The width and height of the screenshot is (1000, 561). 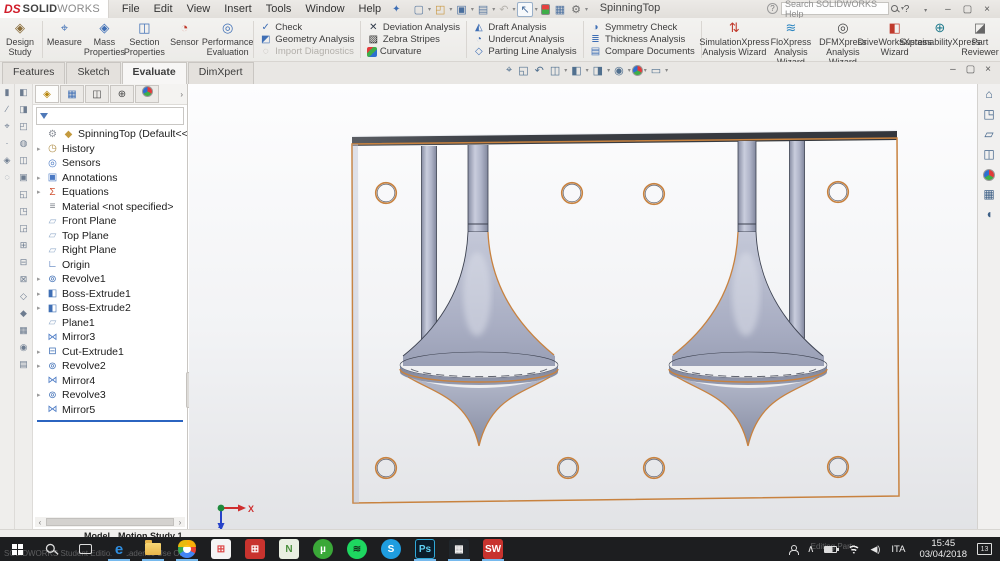 I want to click on undercut-analysis-button: ◔ Undercut Analysis, so click(x=524, y=39).